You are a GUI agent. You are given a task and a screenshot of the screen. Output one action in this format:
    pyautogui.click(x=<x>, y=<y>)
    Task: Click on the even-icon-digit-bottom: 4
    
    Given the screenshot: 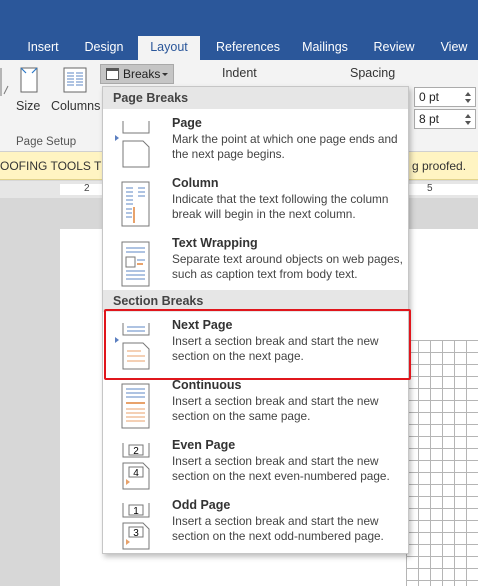 What is the action you would take?
    pyautogui.click(x=136, y=473)
    